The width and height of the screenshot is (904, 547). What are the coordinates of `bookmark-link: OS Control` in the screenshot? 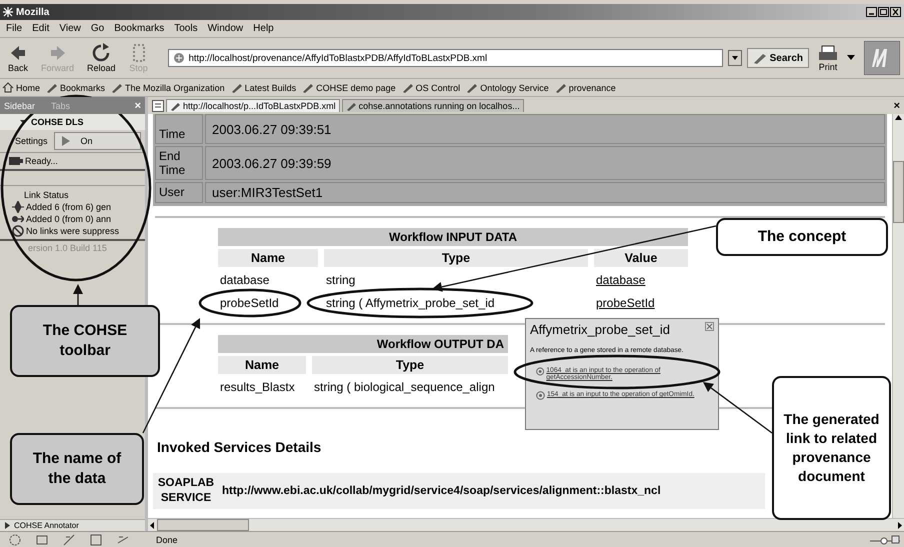 It's located at (431, 87).